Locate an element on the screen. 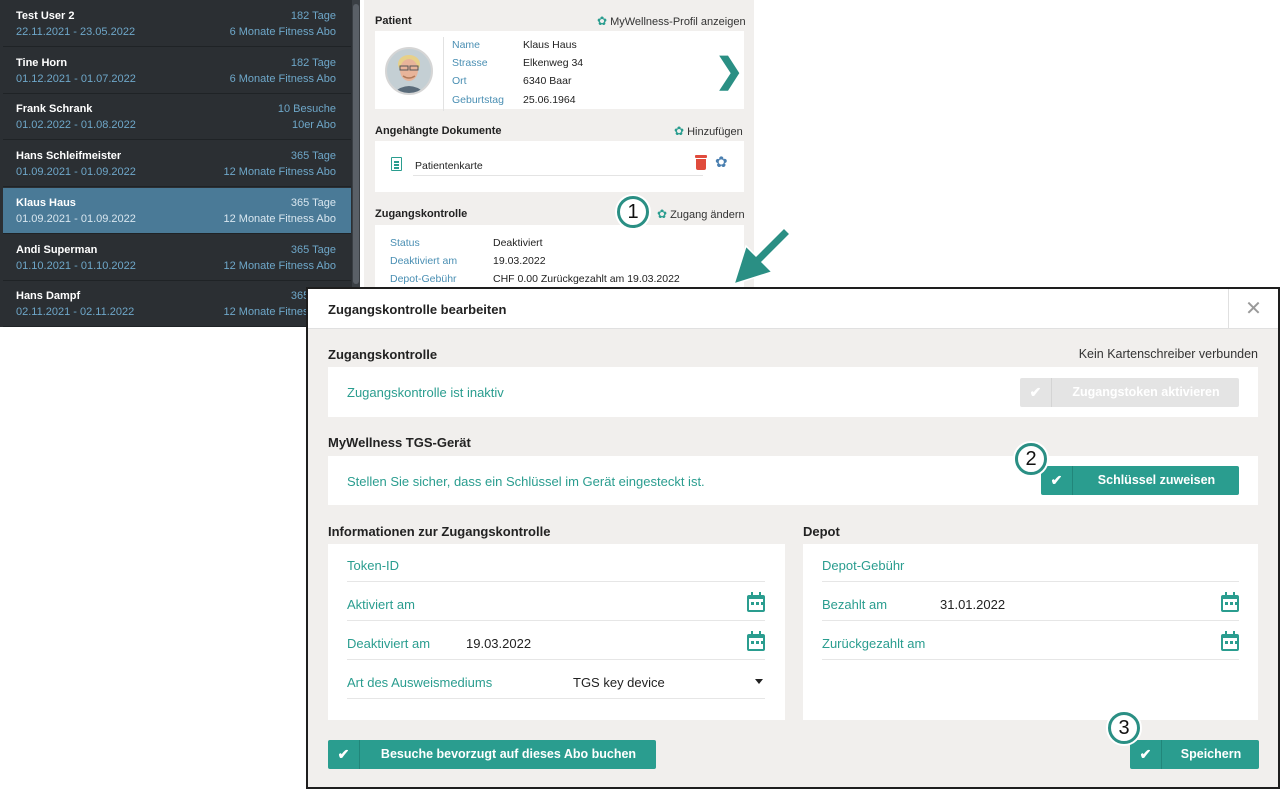 The height and width of the screenshot is (791, 1282). medium-type-value: TGS key device is located at coordinates (619, 682).